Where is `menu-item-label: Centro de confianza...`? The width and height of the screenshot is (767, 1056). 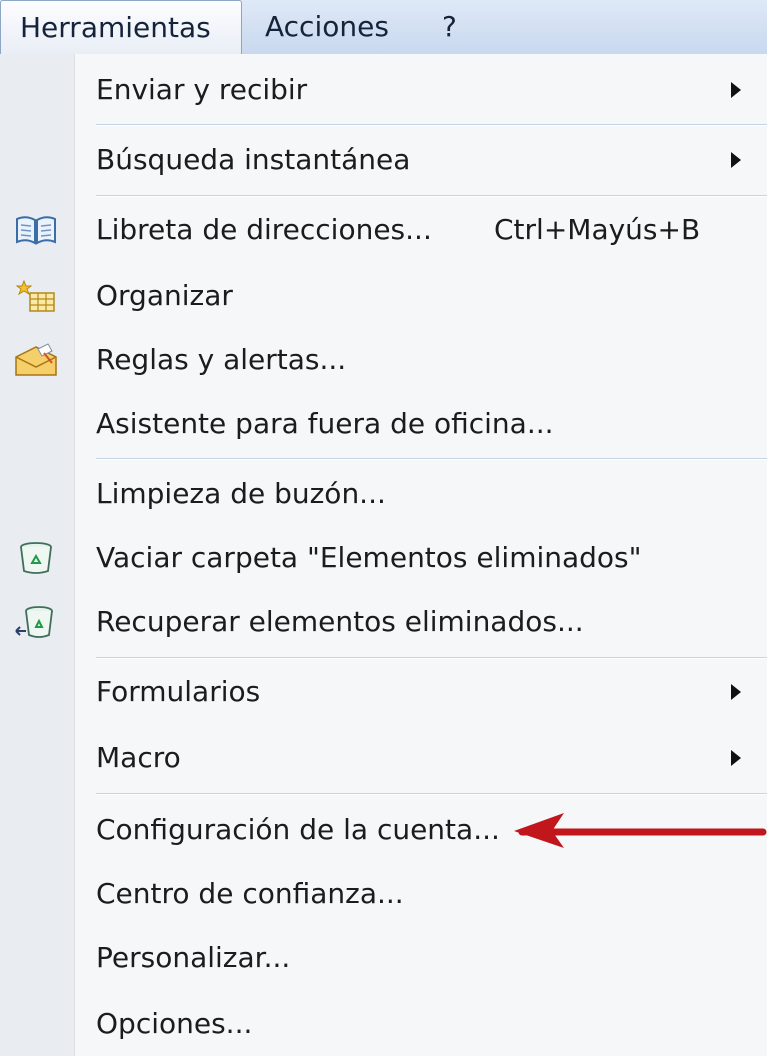 menu-item-label: Centro de confianza... is located at coordinates (250, 893).